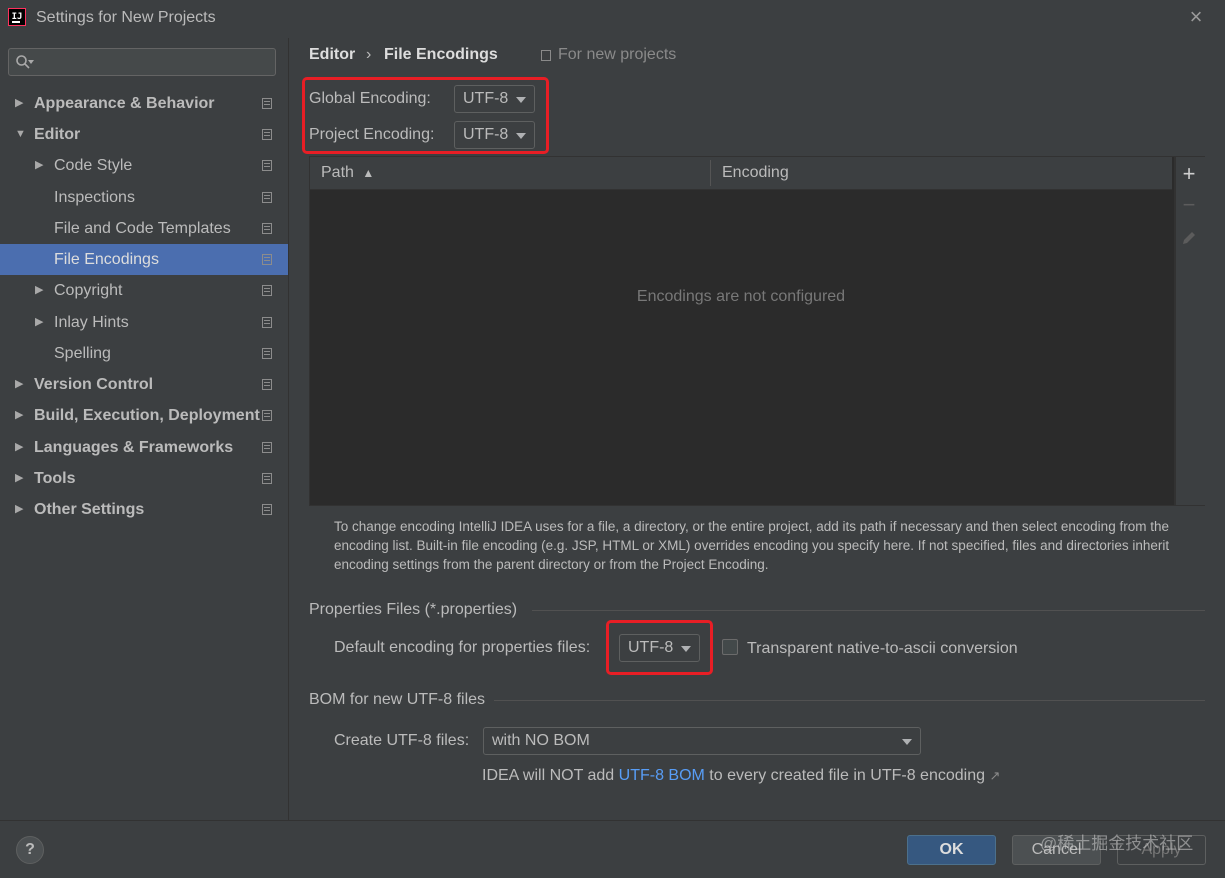 This screenshot has height=878, width=1225. Describe the element at coordinates (93, 165) in the screenshot. I see `sidebar-item-label: Code Style` at that location.